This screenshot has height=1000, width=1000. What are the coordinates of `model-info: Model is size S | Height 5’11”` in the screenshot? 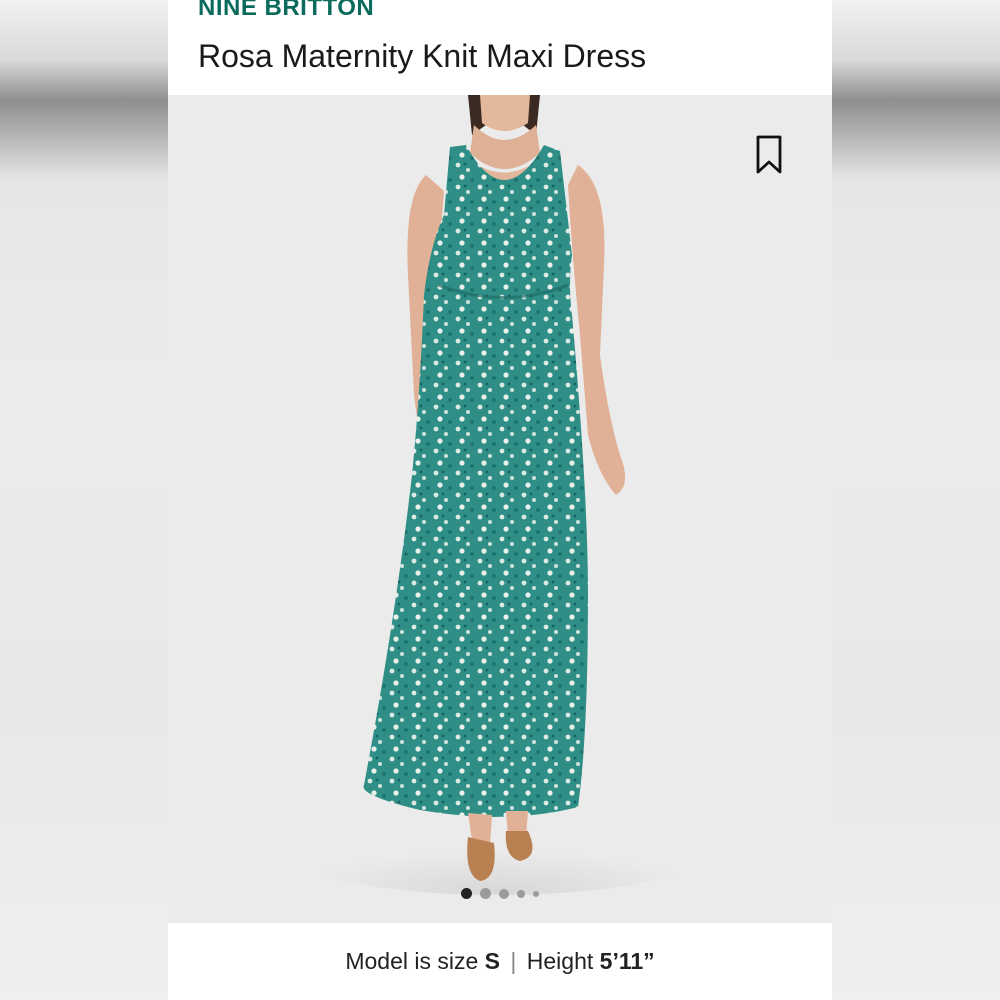 It's located at (500, 961).